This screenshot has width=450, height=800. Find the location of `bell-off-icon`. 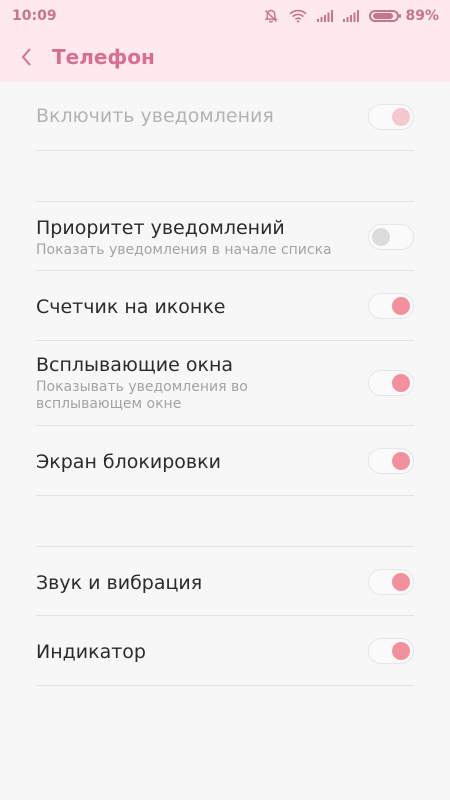

bell-off-icon is located at coordinates (271, 16).